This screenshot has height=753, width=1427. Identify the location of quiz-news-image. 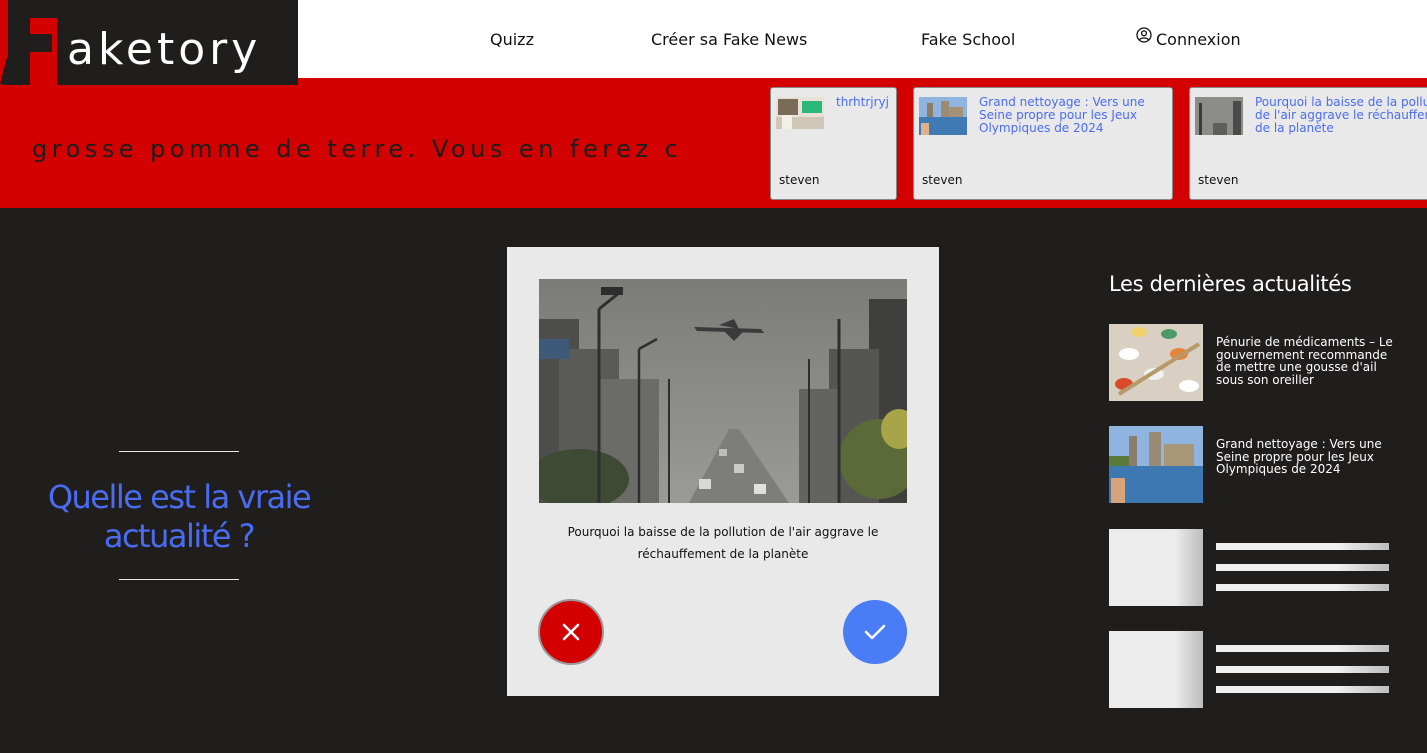
(723, 391).